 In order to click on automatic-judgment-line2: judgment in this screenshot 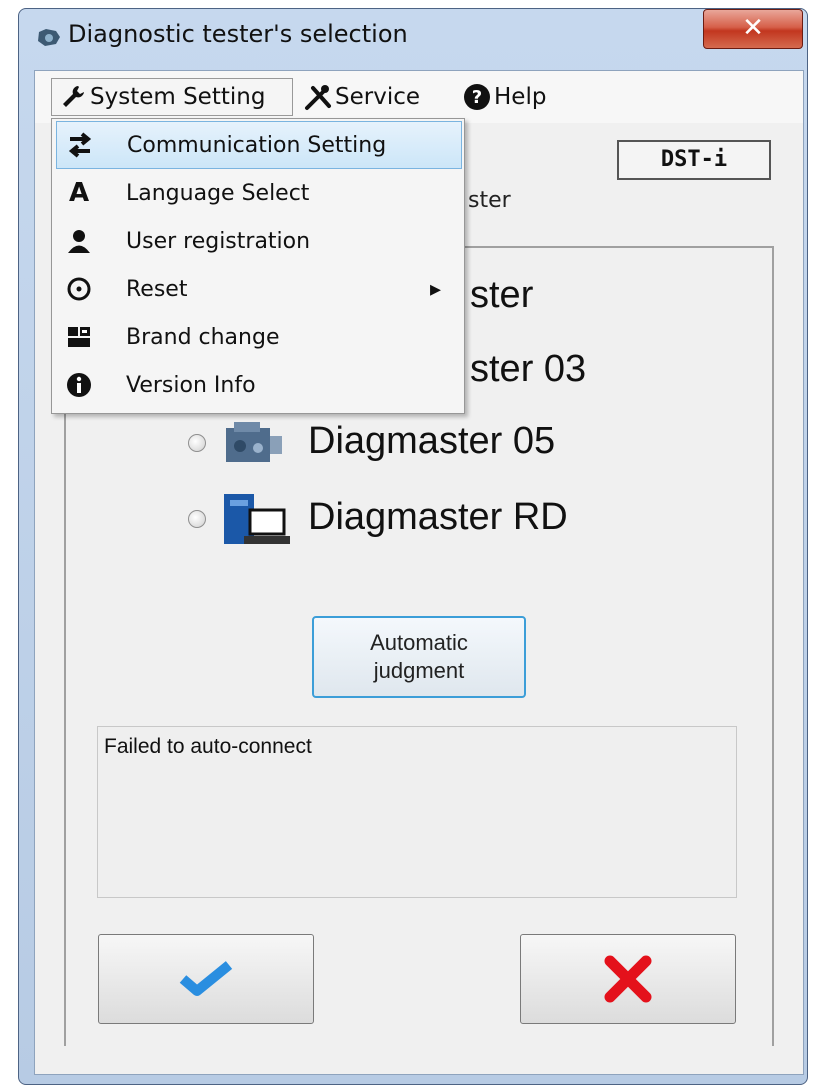, I will do `click(419, 670)`.